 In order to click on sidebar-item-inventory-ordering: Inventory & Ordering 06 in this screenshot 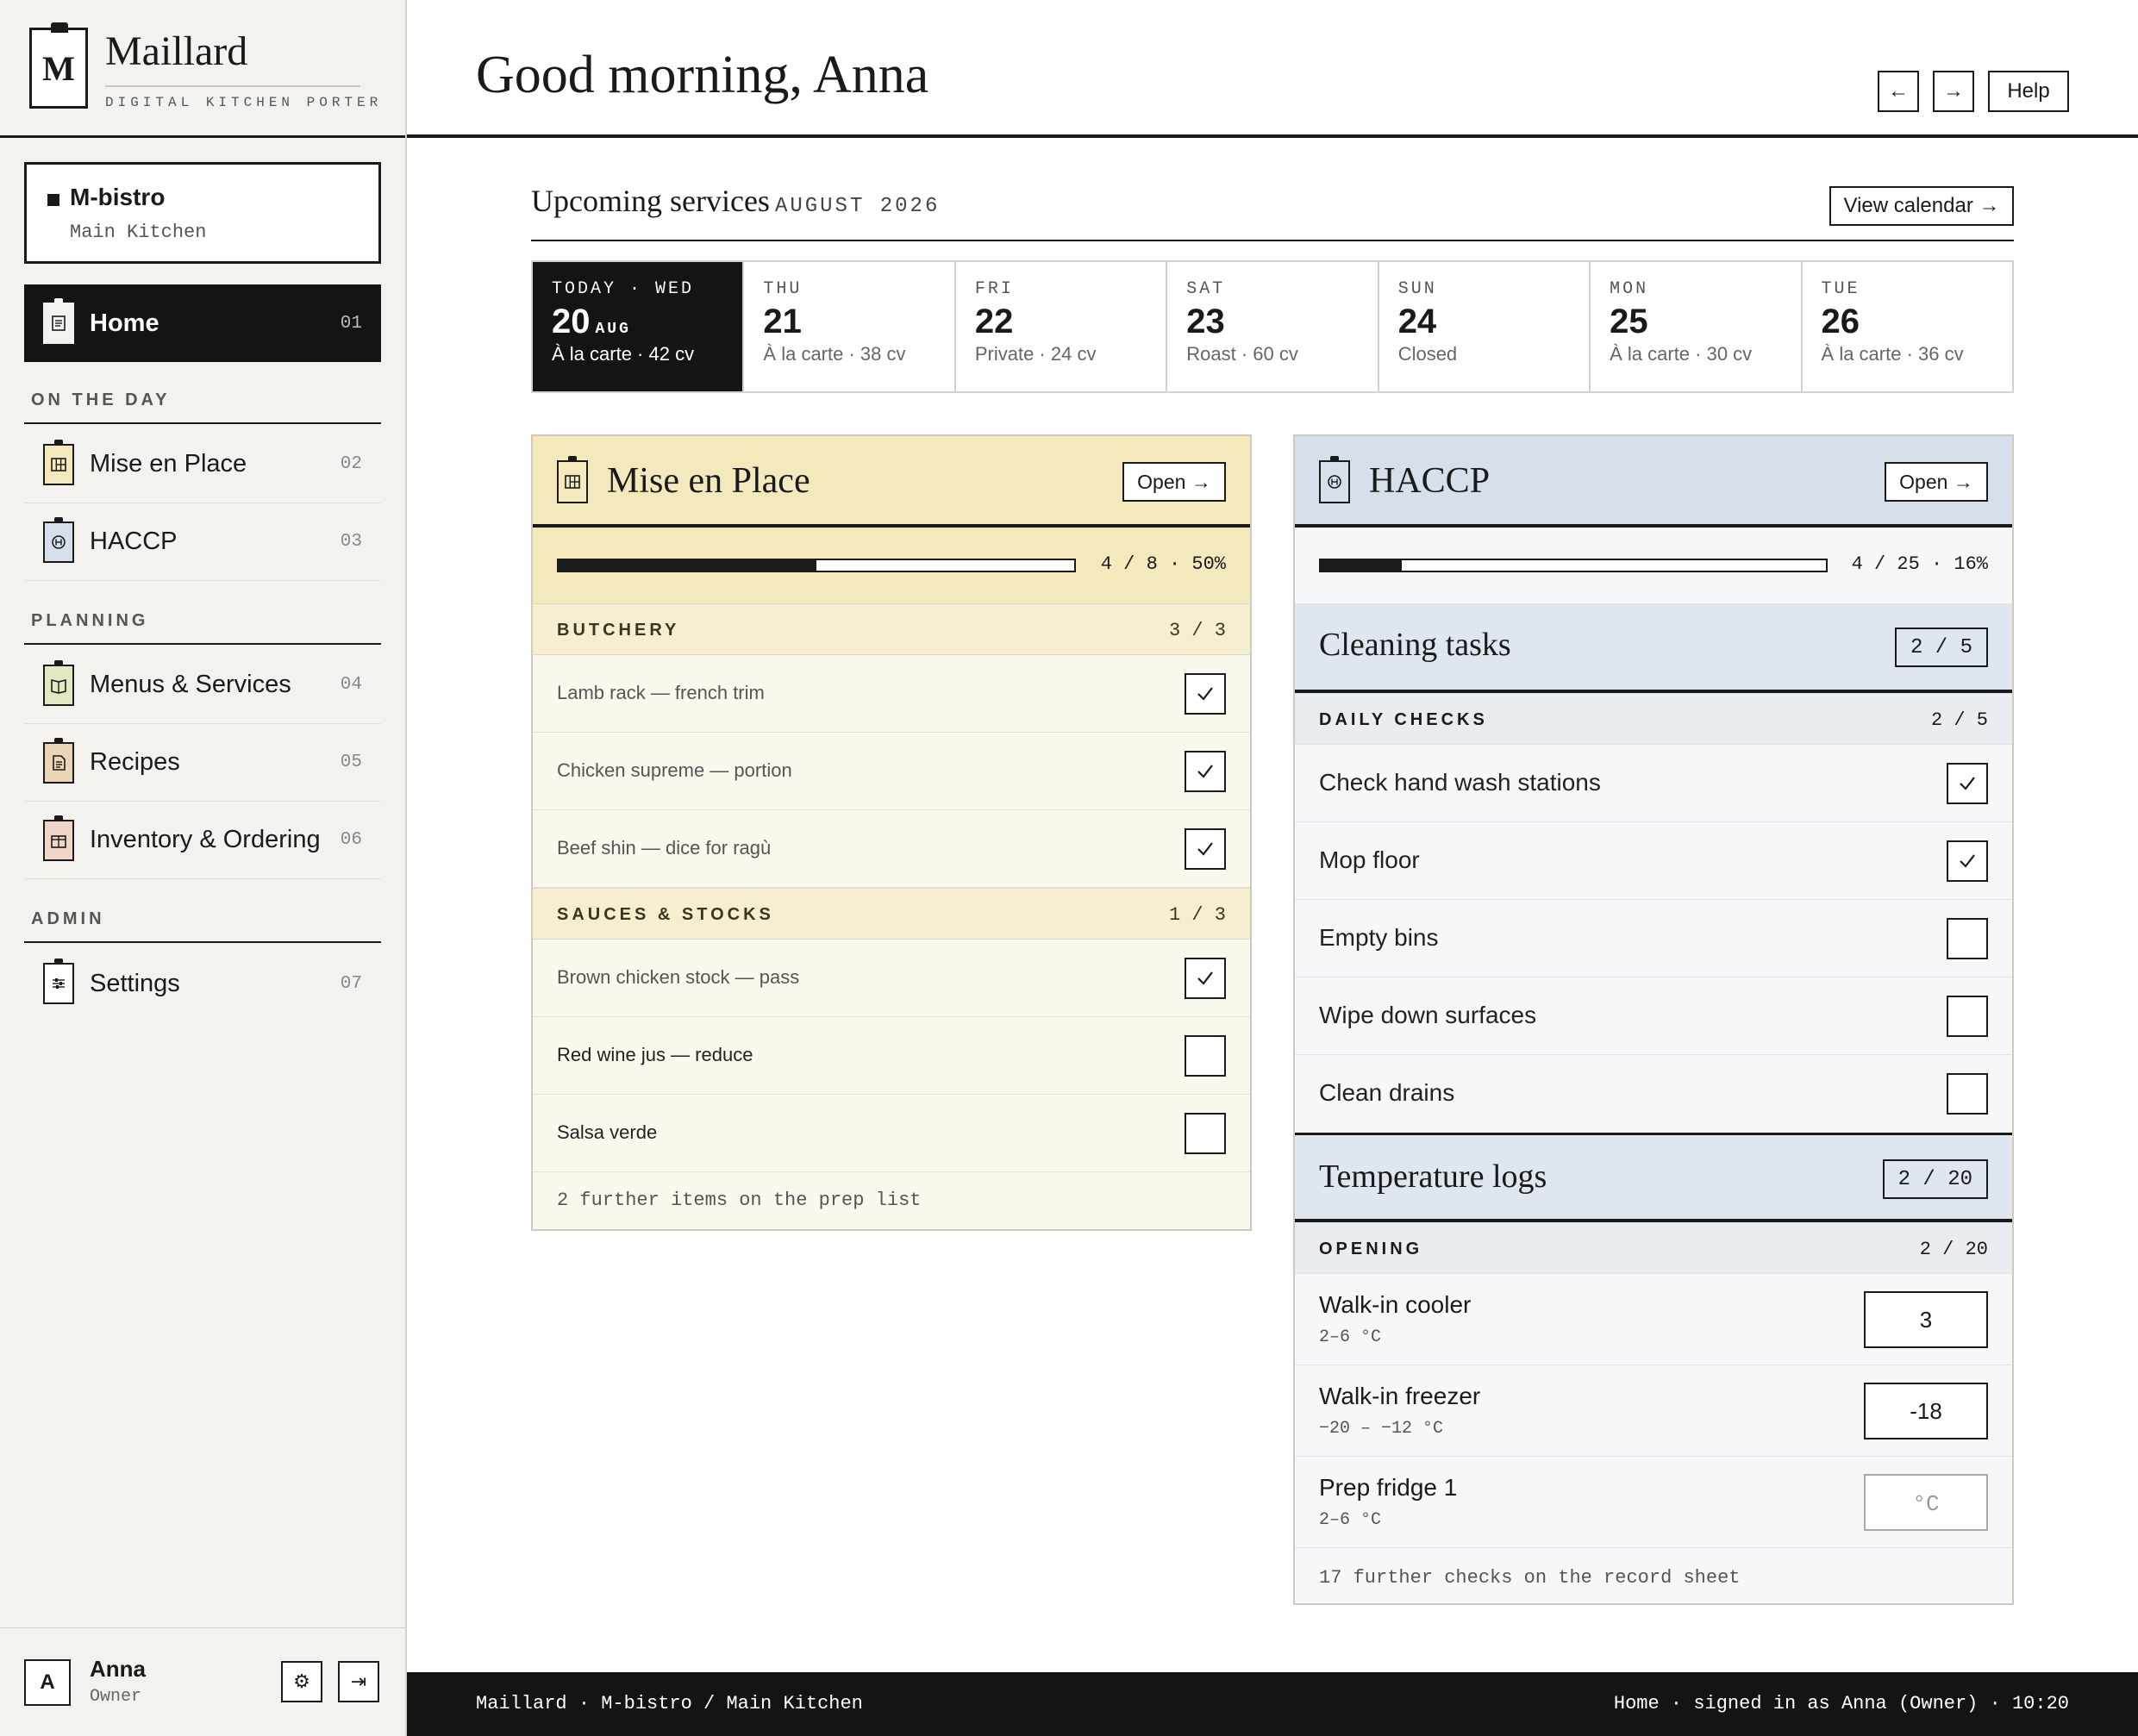, I will do `click(202, 840)`.